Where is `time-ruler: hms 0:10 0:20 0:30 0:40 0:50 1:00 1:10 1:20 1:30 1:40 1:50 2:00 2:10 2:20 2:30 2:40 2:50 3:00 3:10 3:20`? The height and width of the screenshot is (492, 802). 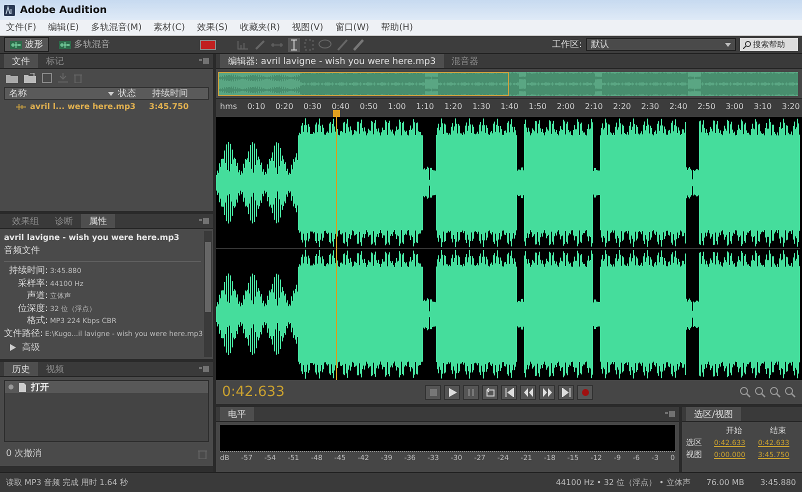
time-ruler: hms 0:10 0:20 0:30 0:40 0:50 1:00 1:10 1:20 1:30 1:40 1:50 2:00 2:10 2:20 2:30 2:40 2:50 3:00 3:10 3:20 is located at coordinates (509, 108).